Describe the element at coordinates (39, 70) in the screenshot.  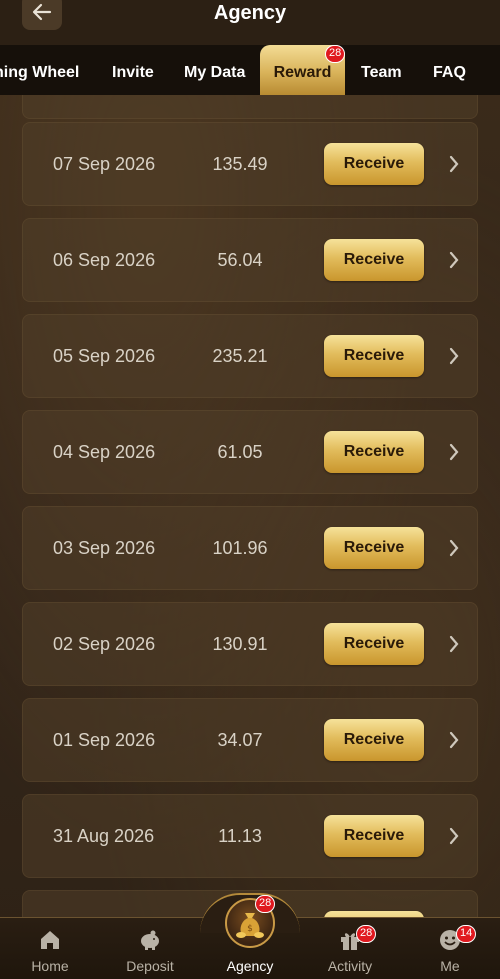
I see `tab-spinning-wheel: ning Wheel` at that location.